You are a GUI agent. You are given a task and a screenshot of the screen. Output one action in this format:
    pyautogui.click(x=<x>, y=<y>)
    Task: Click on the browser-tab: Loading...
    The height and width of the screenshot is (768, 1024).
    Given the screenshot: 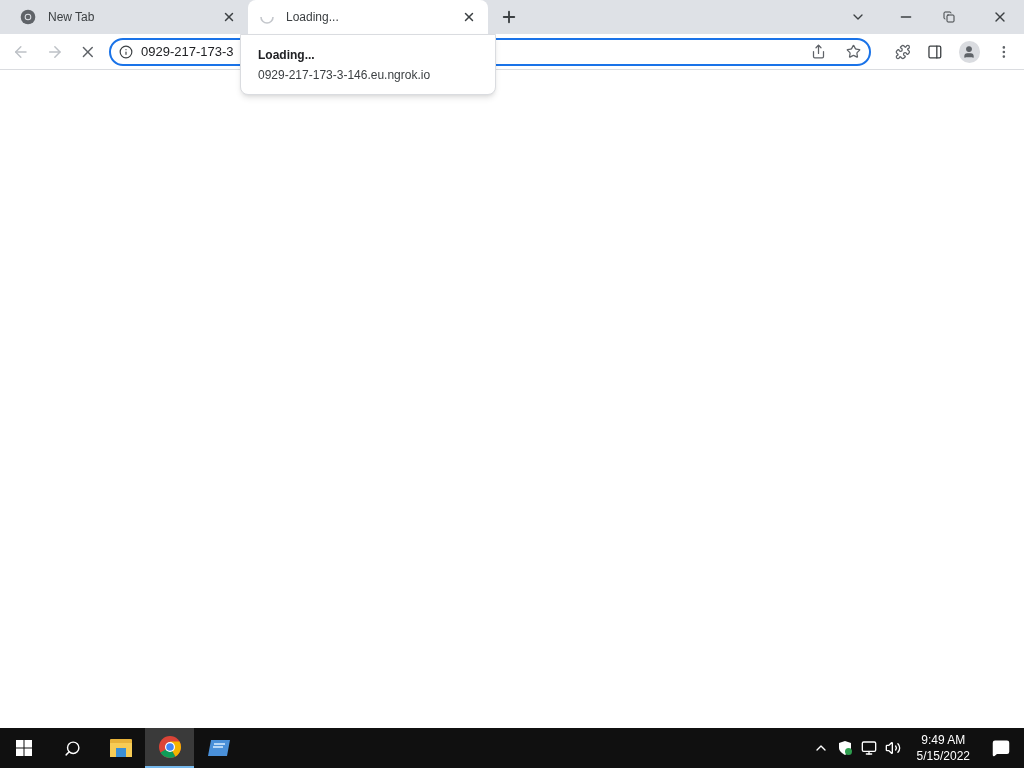 What is the action you would take?
    pyautogui.click(x=368, y=17)
    